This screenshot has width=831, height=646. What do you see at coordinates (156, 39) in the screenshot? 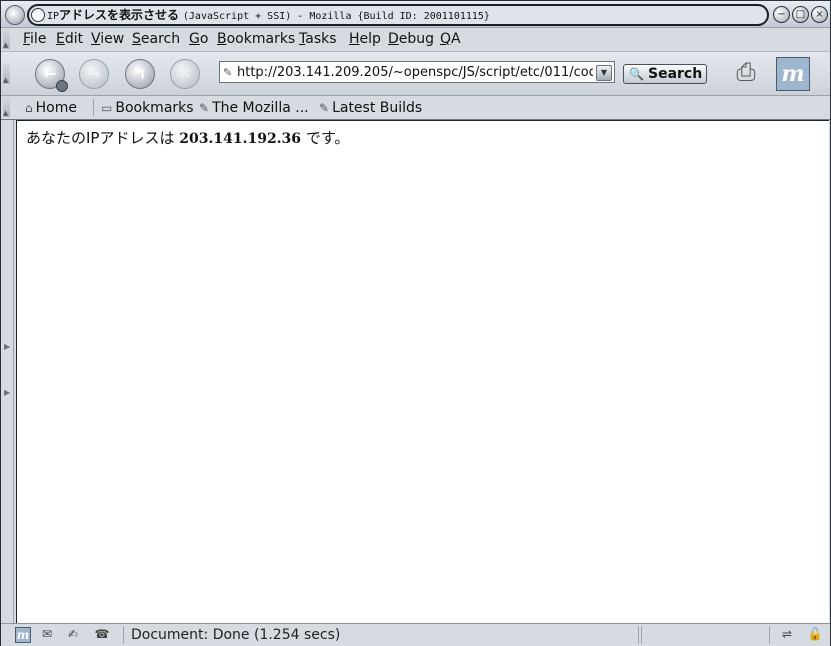
I see `menu-search: Search` at bounding box center [156, 39].